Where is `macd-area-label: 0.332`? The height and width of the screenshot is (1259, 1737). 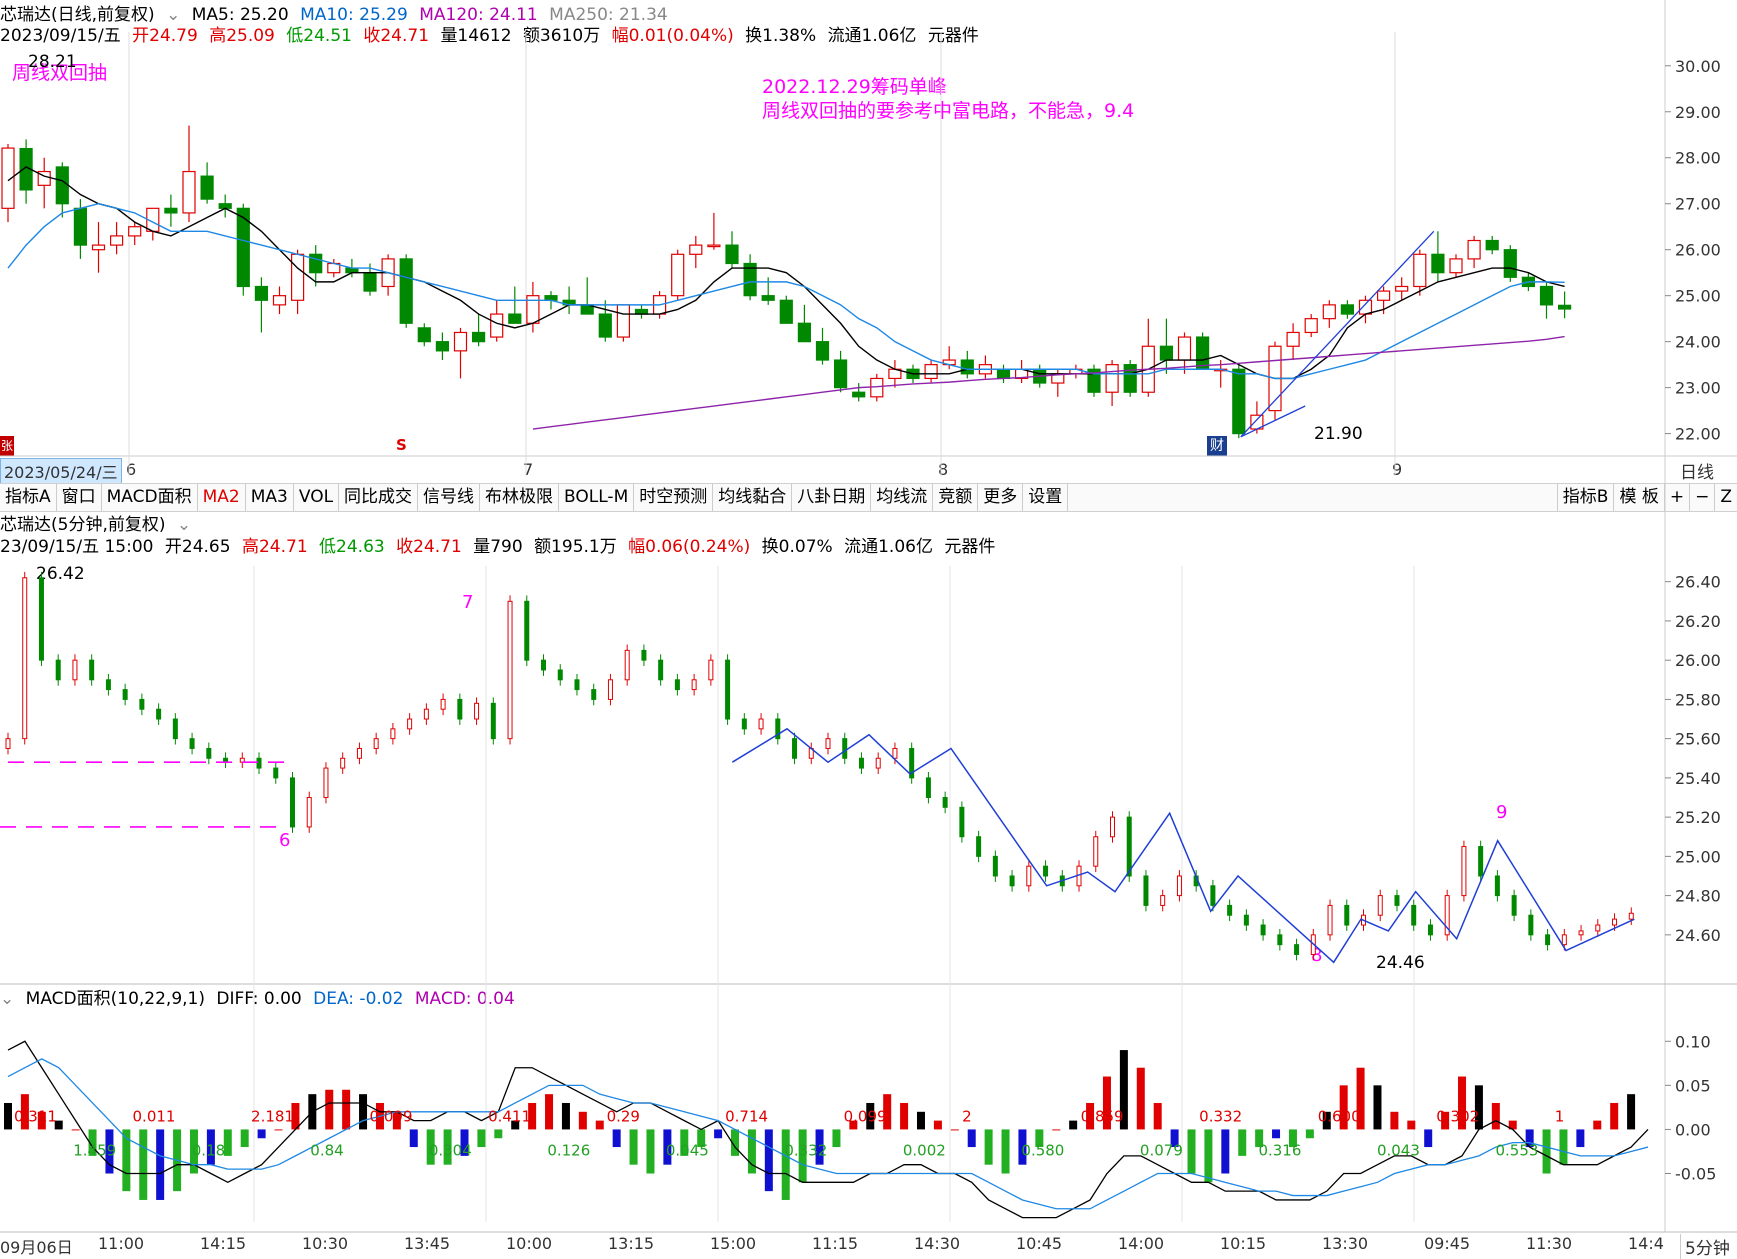 macd-area-label: 0.332 is located at coordinates (1220, 1116).